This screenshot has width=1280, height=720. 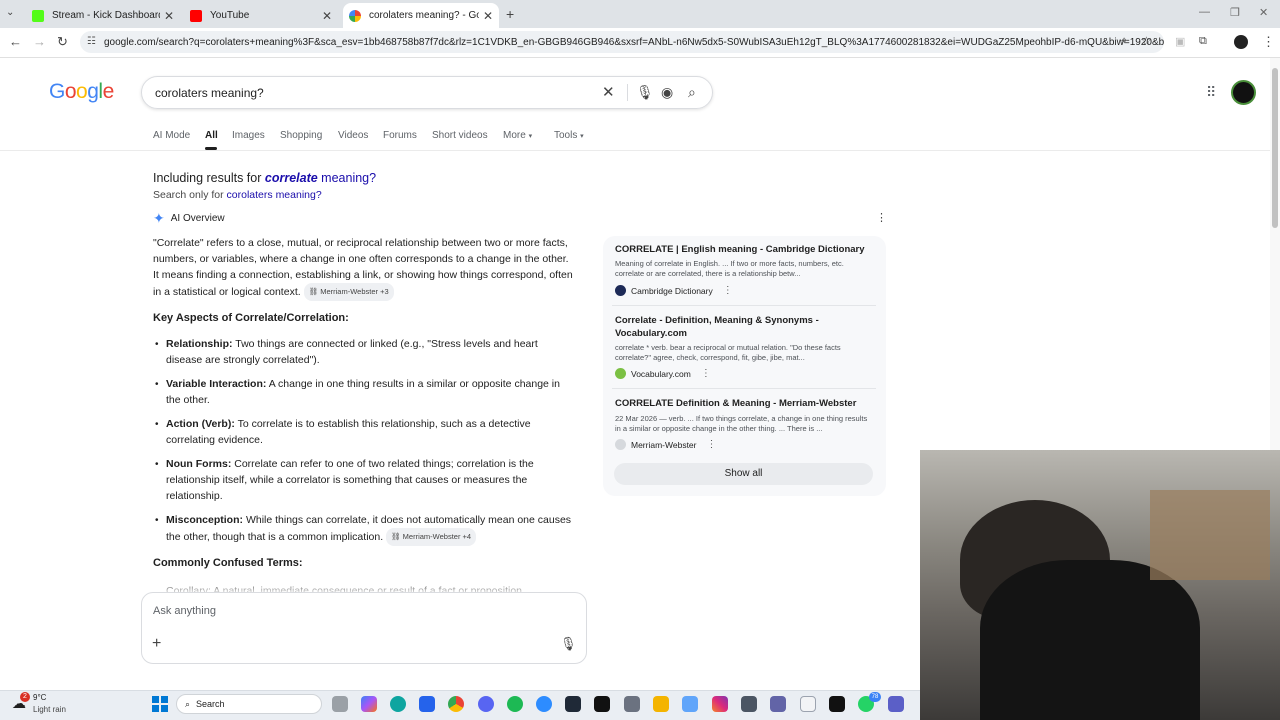 I want to click on youtube-icon, so click(x=196, y=15).